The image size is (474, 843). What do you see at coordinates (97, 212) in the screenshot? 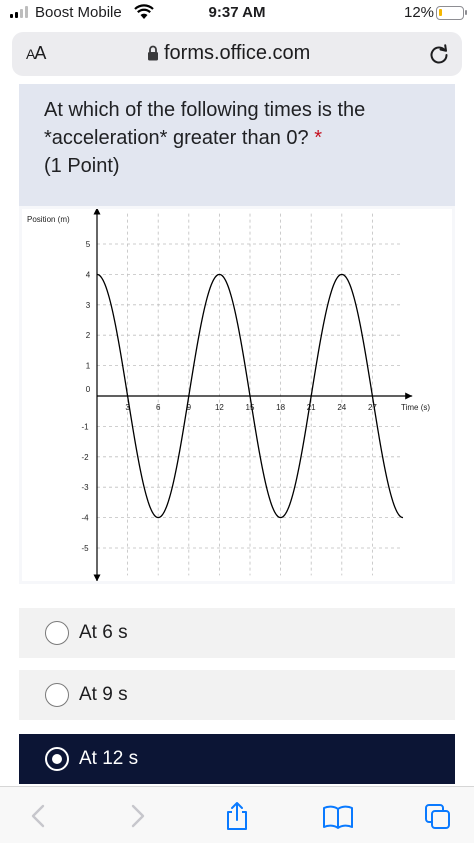
I see `y-axis-arrow` at bounding box center [97, 212].